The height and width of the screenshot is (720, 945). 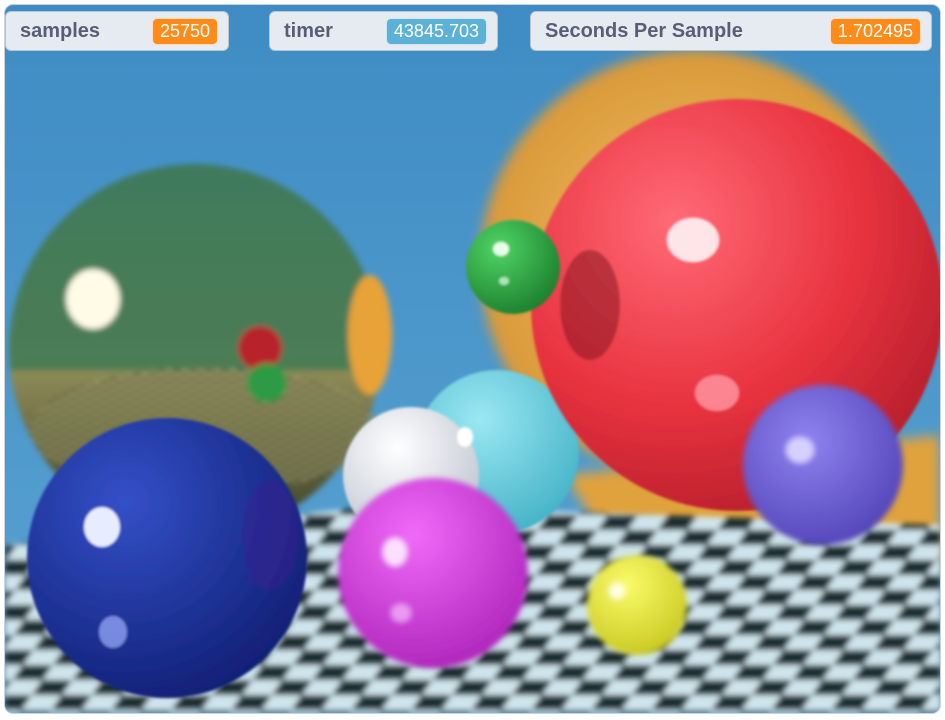 What do you see at coordinates (433, 573) in the screenshot?
I see `magenta-sphere` at bounding box center [433, 573].